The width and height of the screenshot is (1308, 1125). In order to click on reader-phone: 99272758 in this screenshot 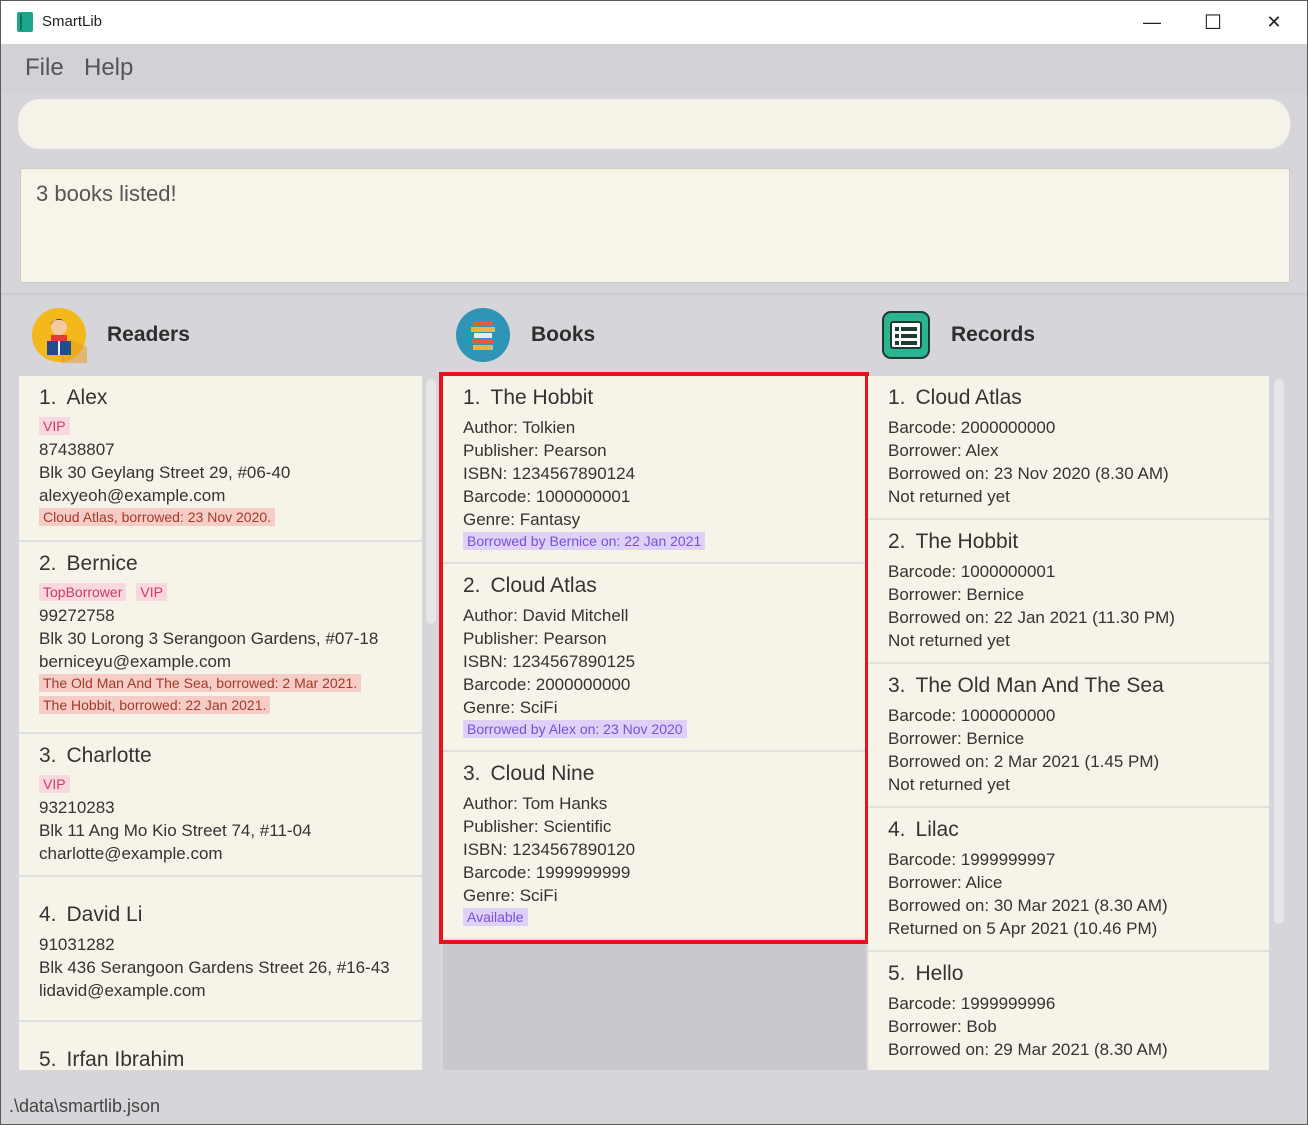, I will do `click(77, 615)`.